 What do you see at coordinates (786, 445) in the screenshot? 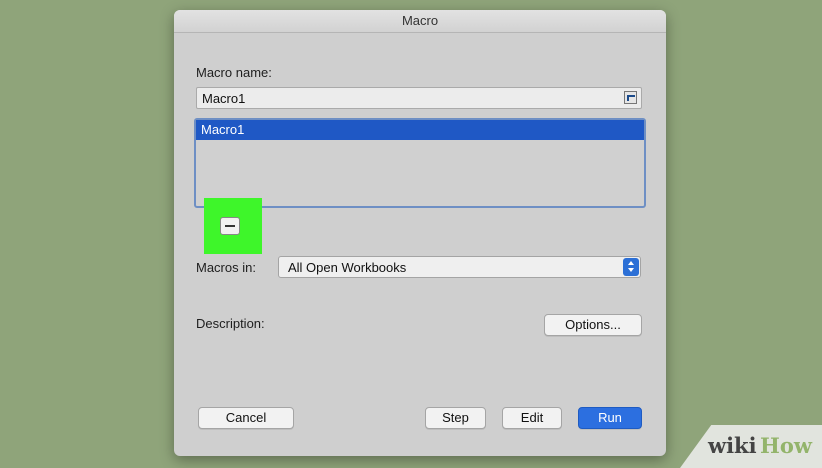
I see `watermark-how: How` at bounding box center [786, 445].